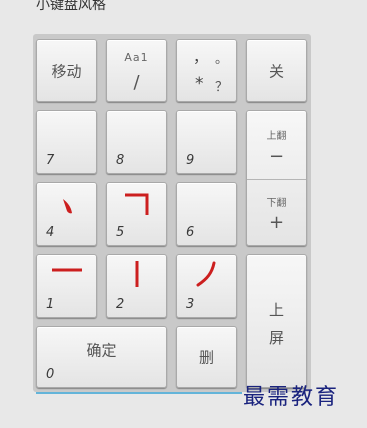  What do you see at coordinates (50, 160) in the screenshot?
I see `key-7-digit: 7` at bounding box center [50, 160].